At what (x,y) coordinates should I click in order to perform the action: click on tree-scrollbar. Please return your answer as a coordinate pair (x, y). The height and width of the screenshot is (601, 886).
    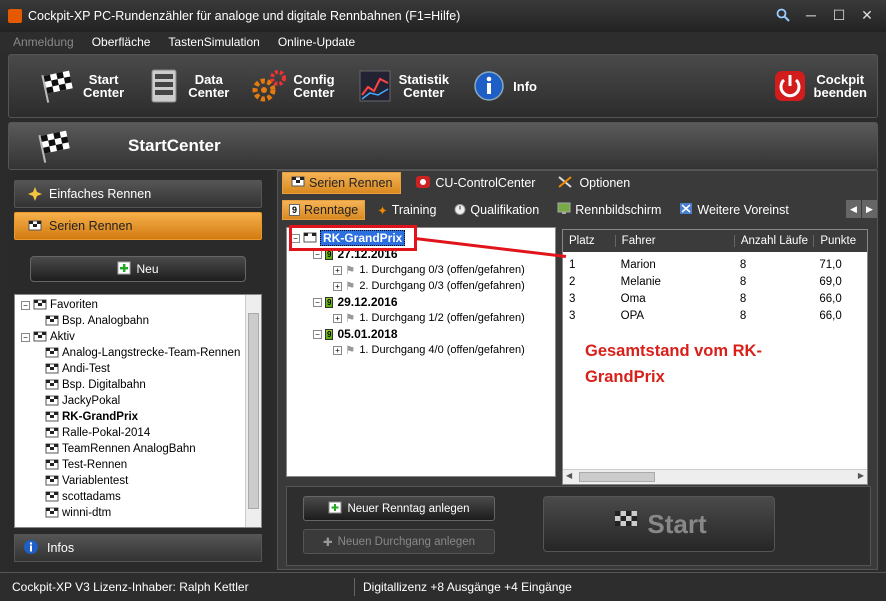
    Looking at the image, I should click on (253, 411).